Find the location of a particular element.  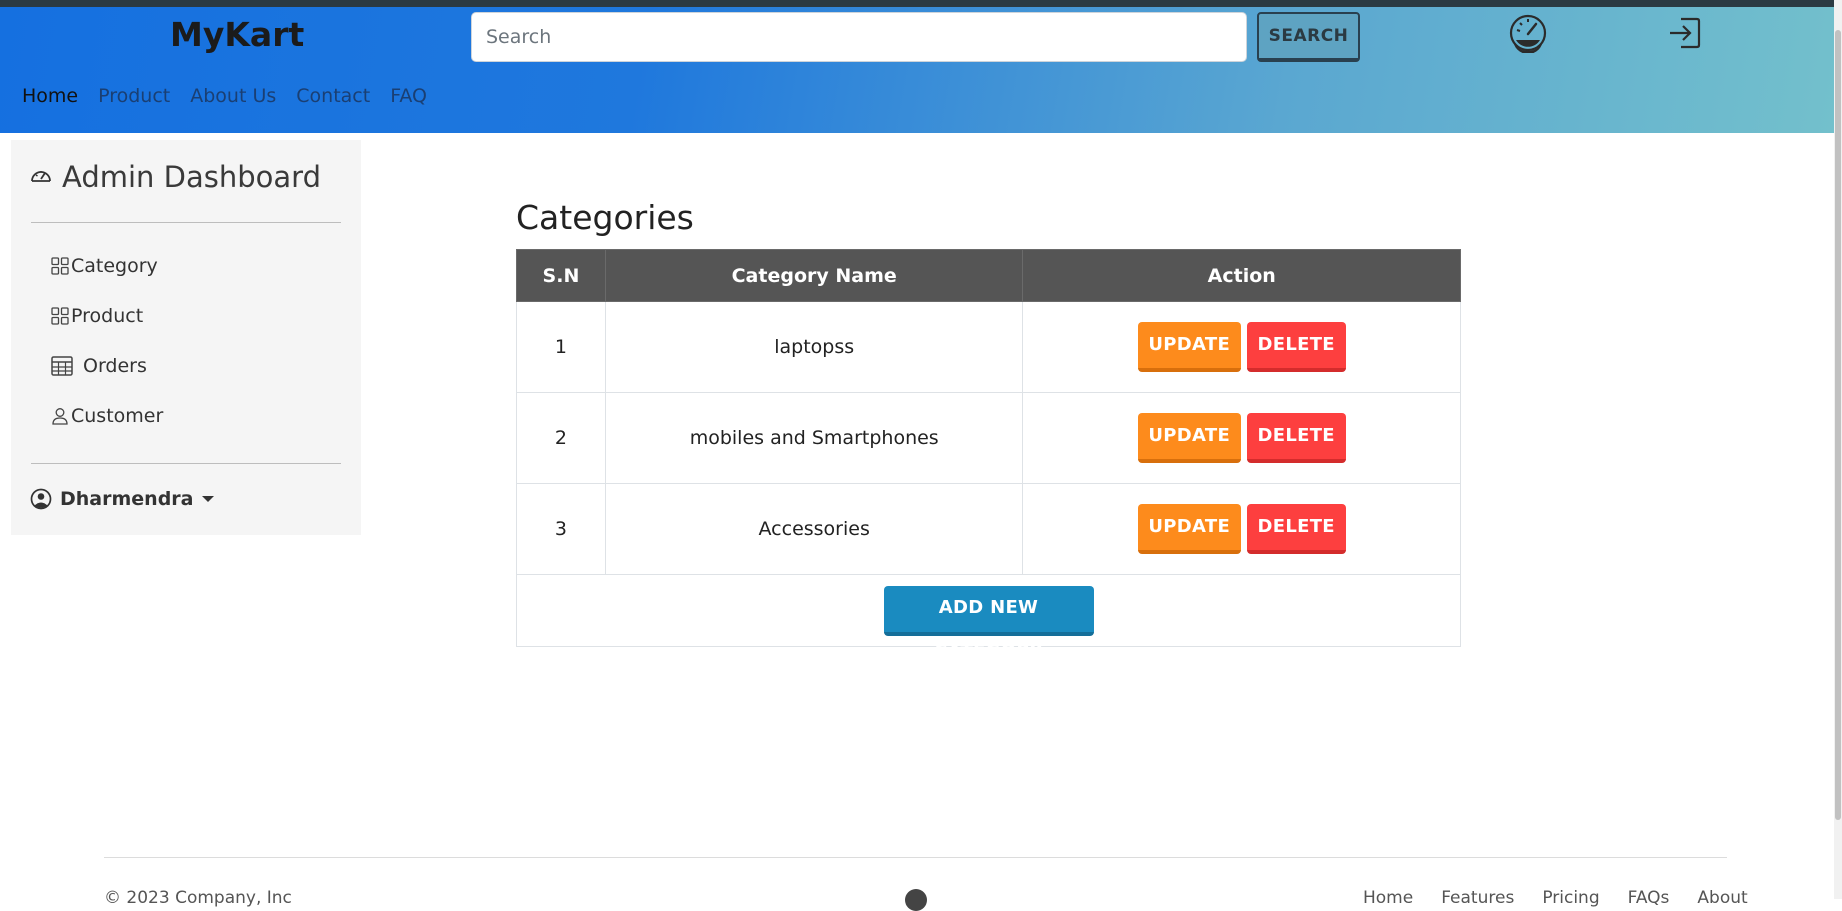

header-sn: S.N is located at coordinates (561, 275).